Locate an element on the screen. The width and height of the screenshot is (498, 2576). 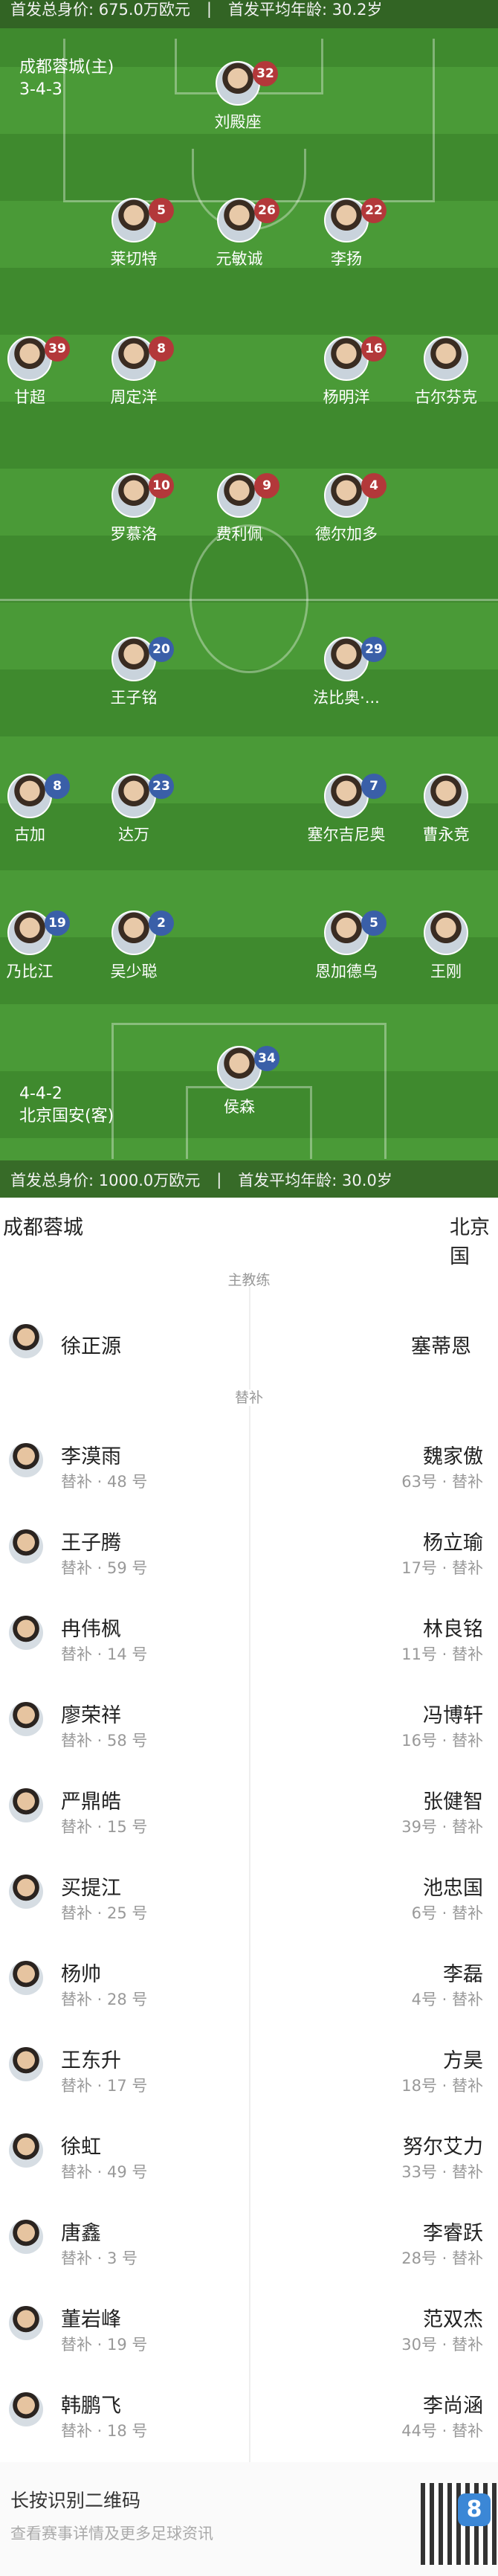
away-sub-row: 方昊 18号 · 替补 is located at coordinates (373, 2083).